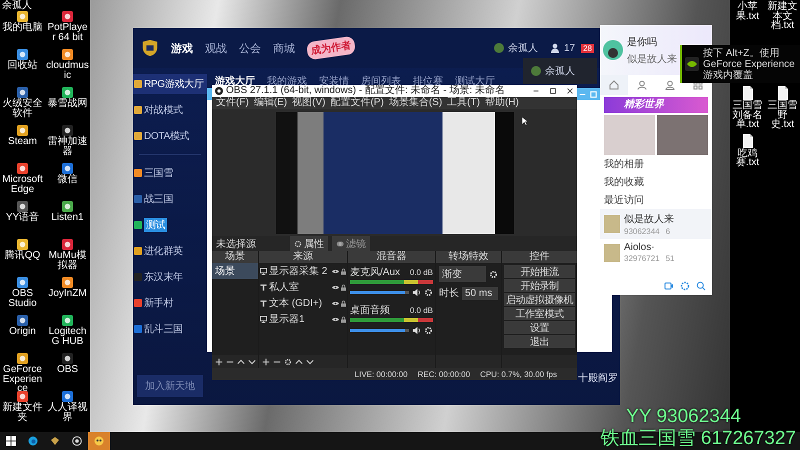 Image resolution: width=800 pixels, height=450 pixels. I want to click on desktop-shortcut: Listen1, so click(67, 220).